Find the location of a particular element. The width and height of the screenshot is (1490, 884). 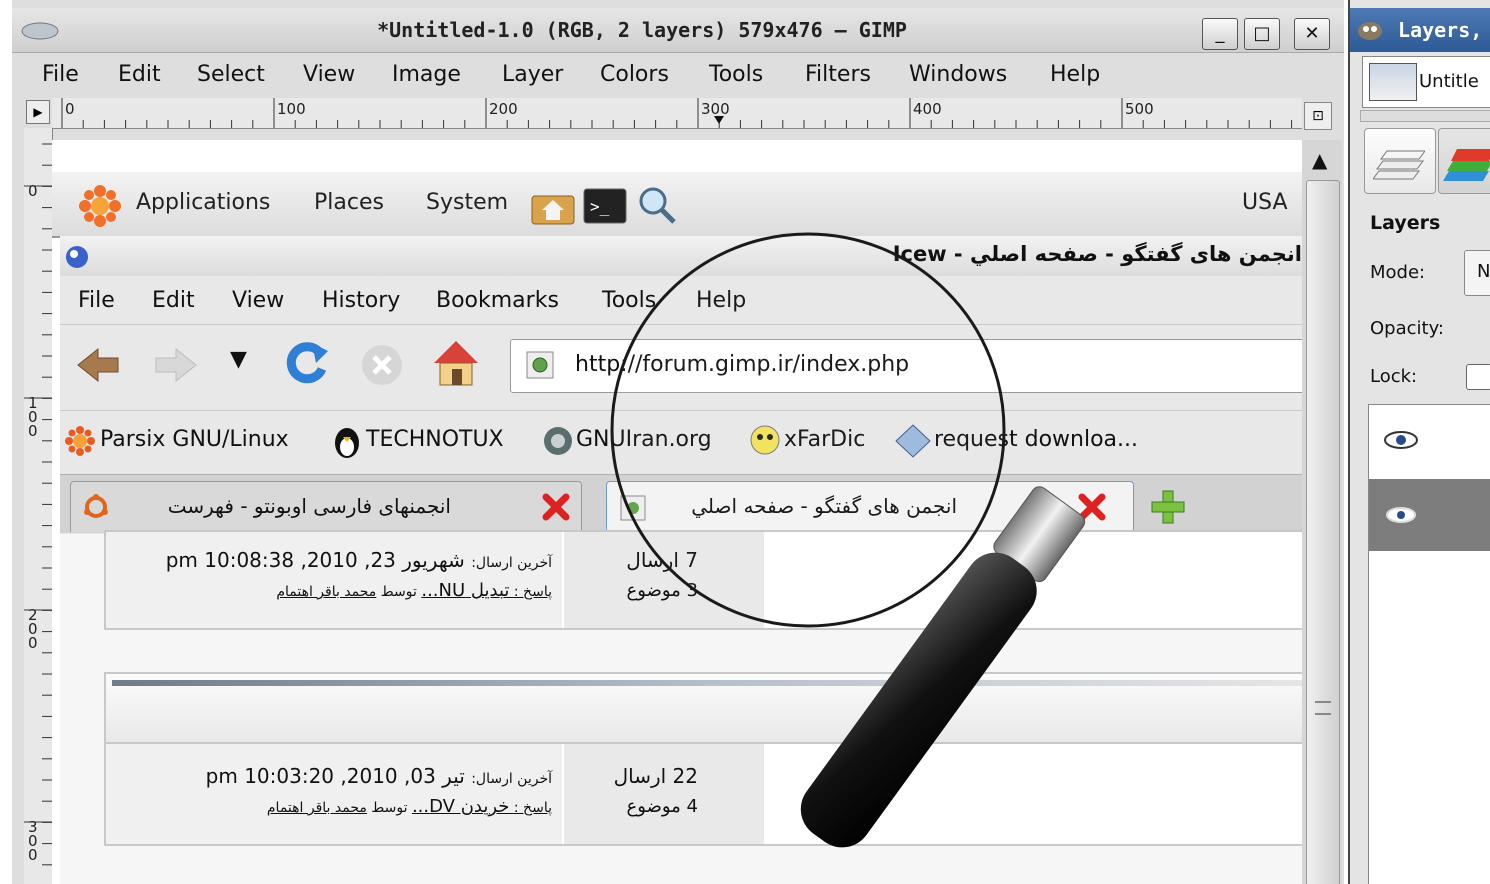

dock-title-bar: Layers, is located at coordinates (1420, 30).